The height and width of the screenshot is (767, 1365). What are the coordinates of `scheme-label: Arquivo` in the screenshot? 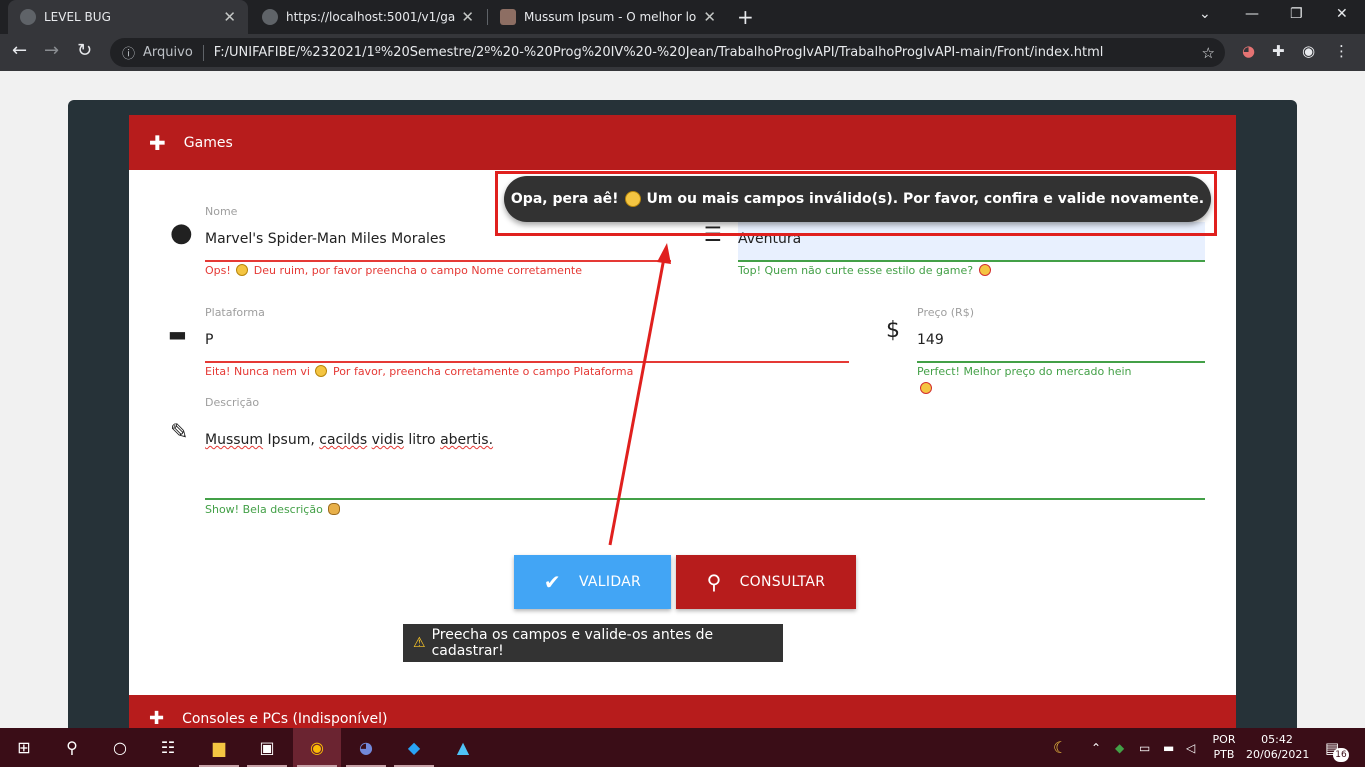 It's located at (168, 52).